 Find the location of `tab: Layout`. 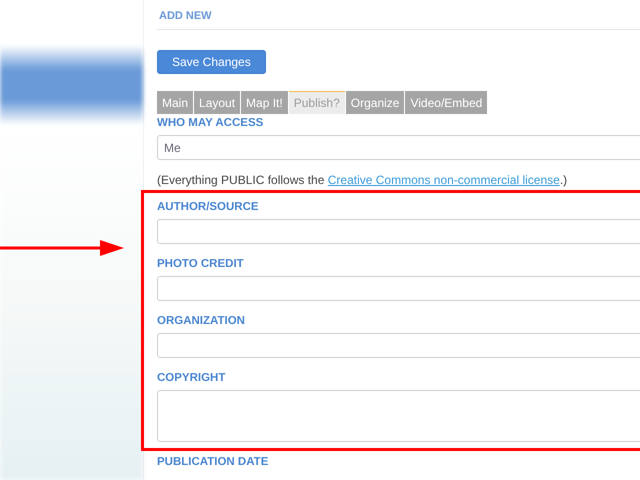

tab: Layout is located at coordinates (217, 102).